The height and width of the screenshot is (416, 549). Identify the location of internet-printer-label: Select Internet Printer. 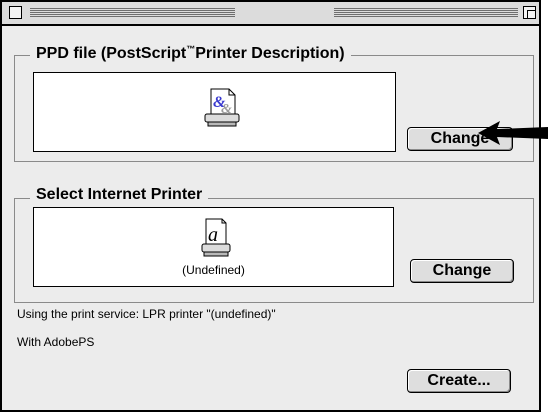
(119, 195).